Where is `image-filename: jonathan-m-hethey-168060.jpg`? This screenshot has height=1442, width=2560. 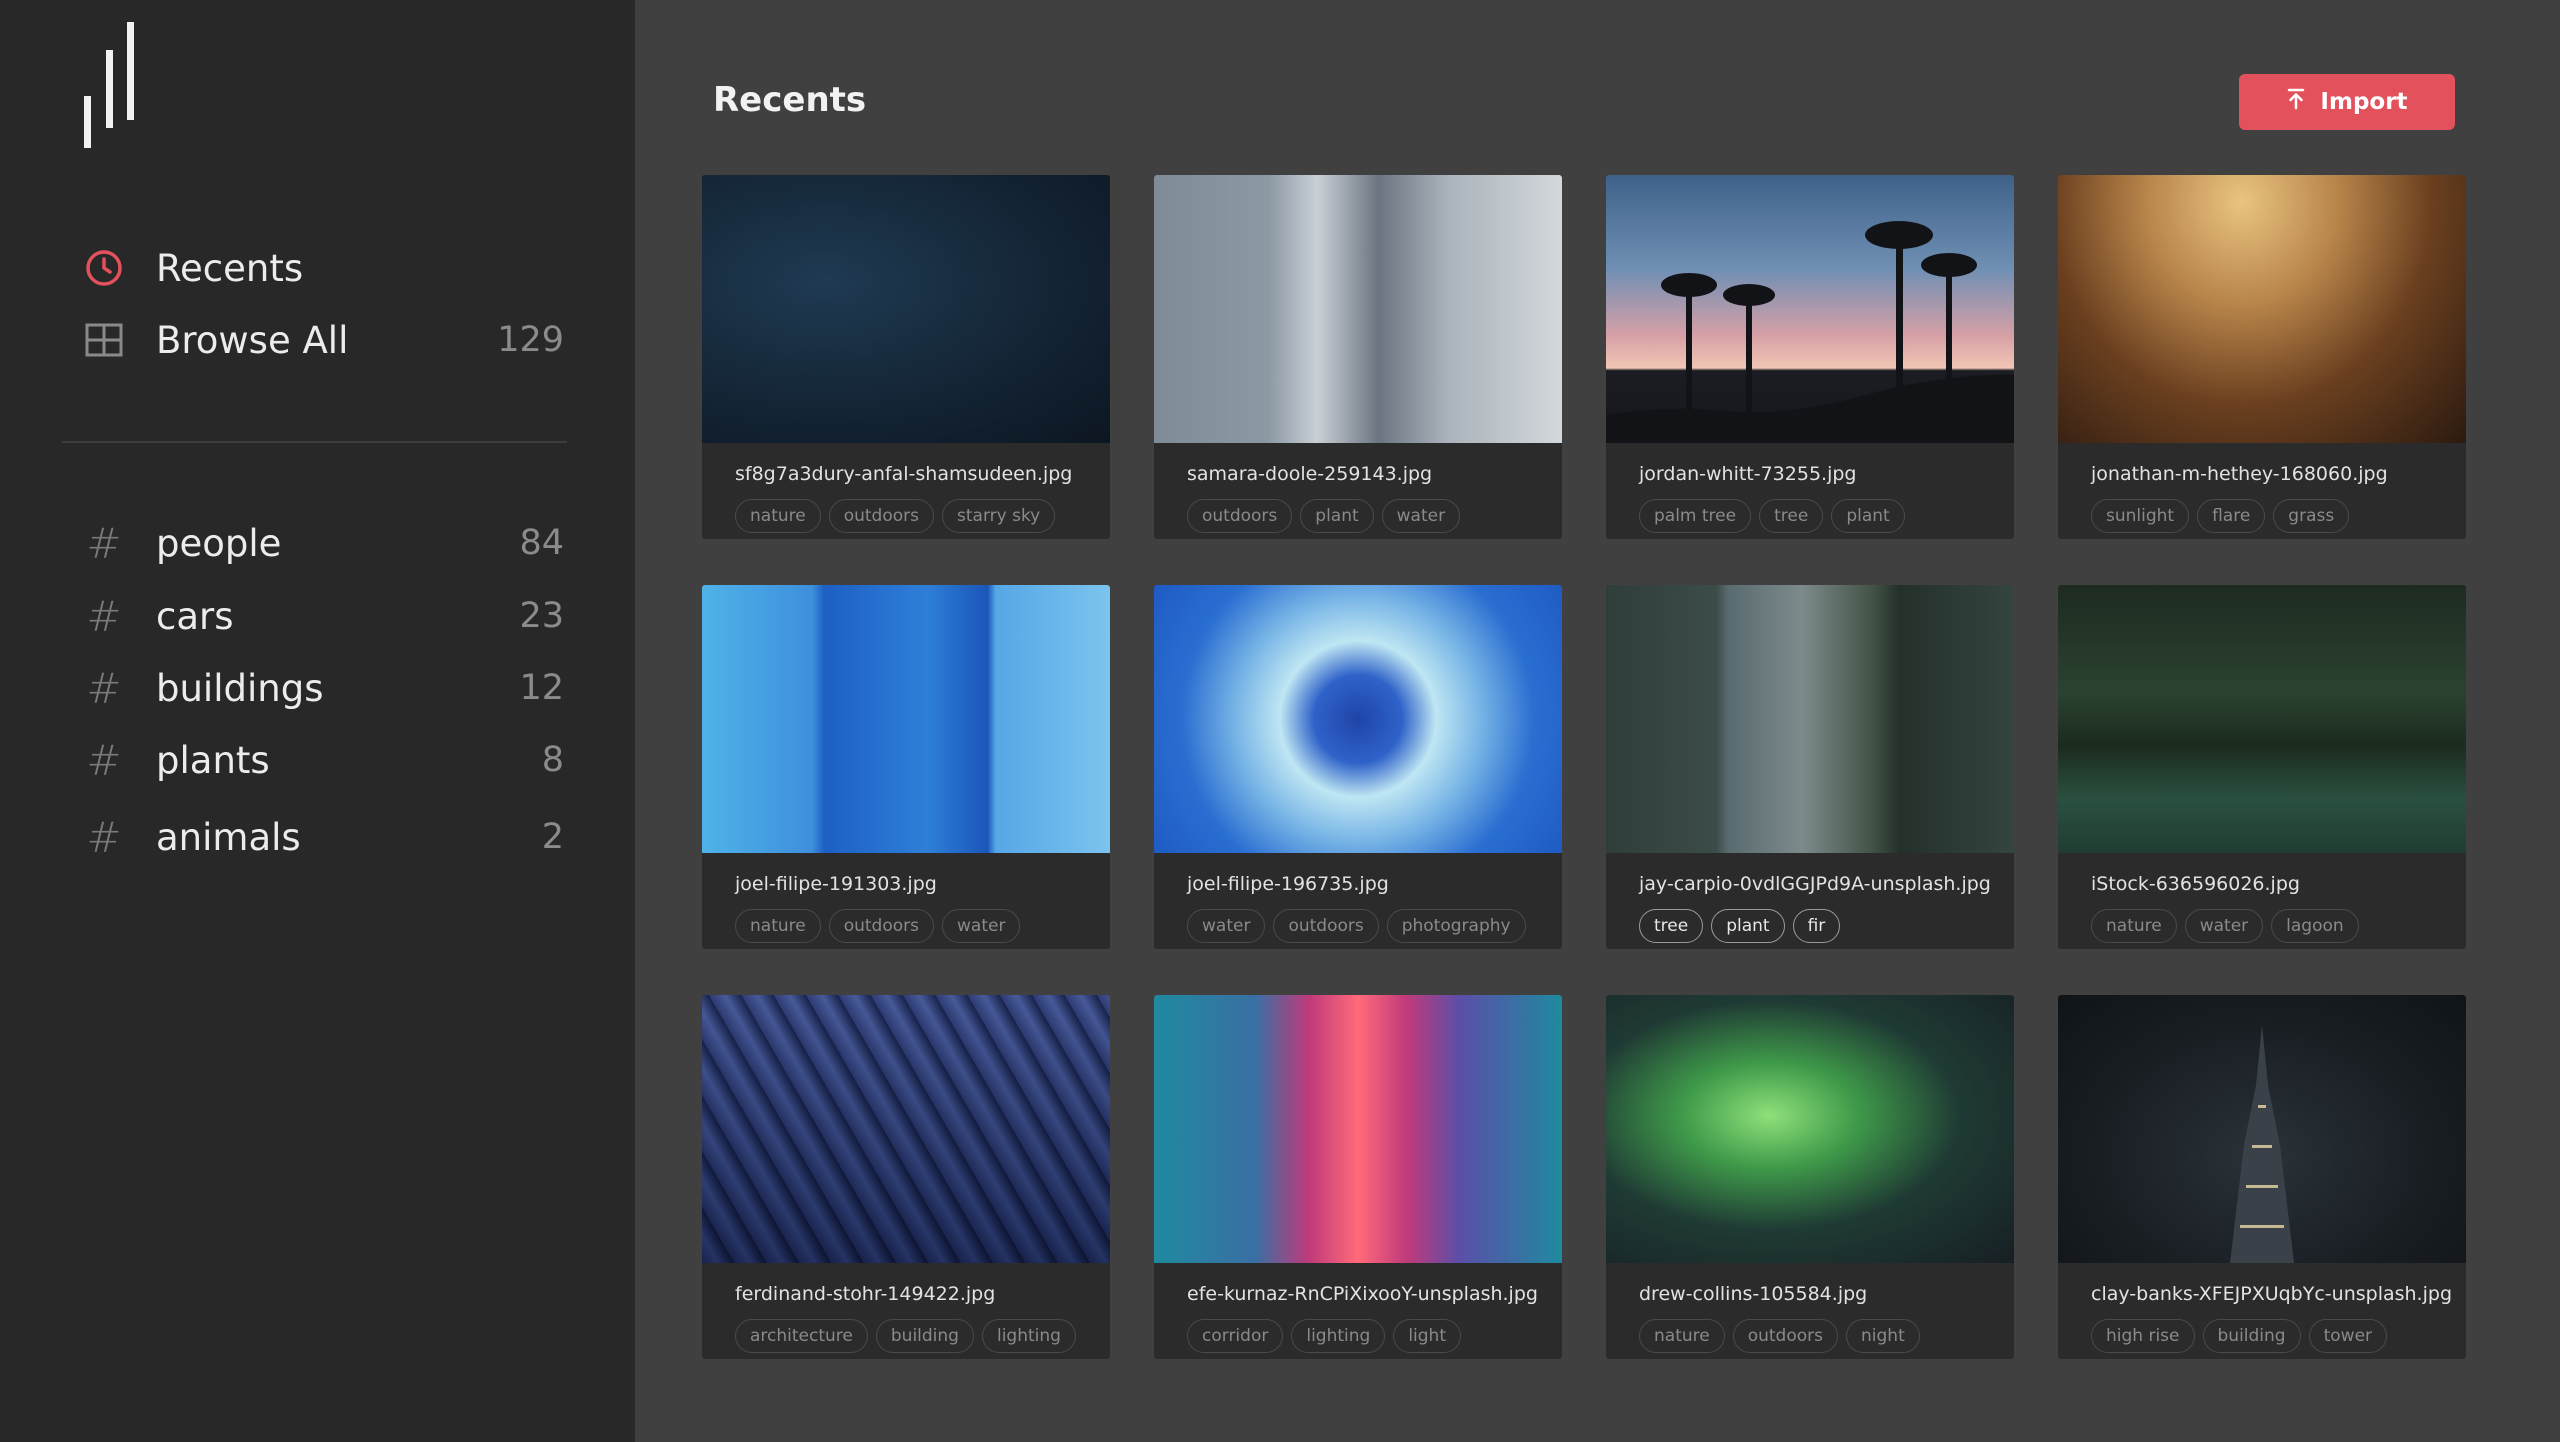
image-filename: jonathan-m-hethey-168060.jpg is located at coordinates (2239, 474).